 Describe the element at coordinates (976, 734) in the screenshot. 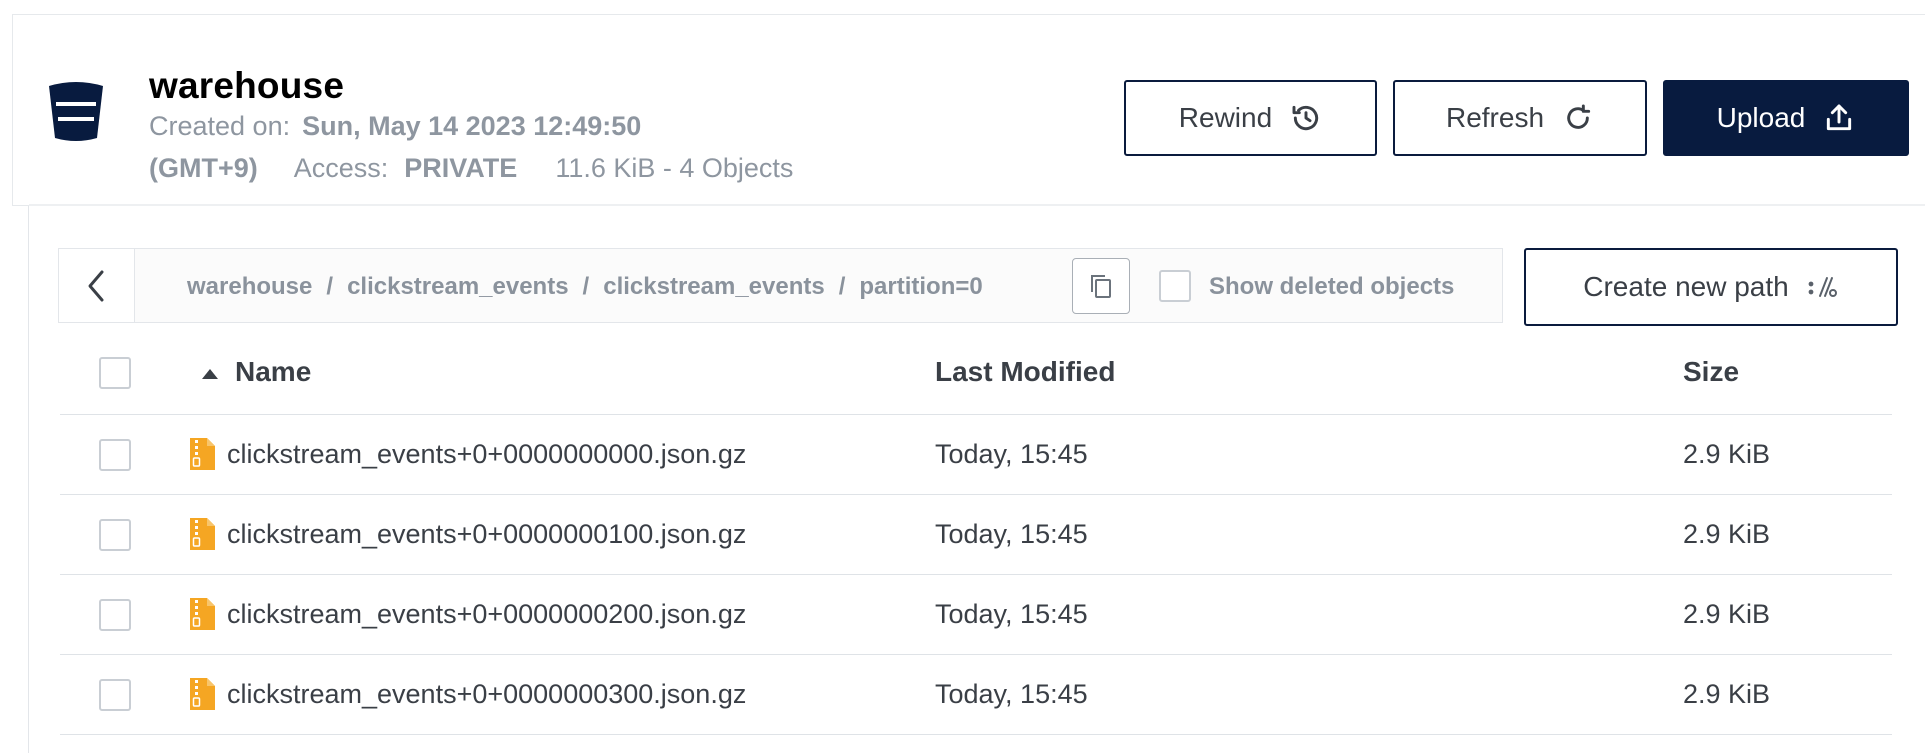

I see `table-bottom-border` at that location.